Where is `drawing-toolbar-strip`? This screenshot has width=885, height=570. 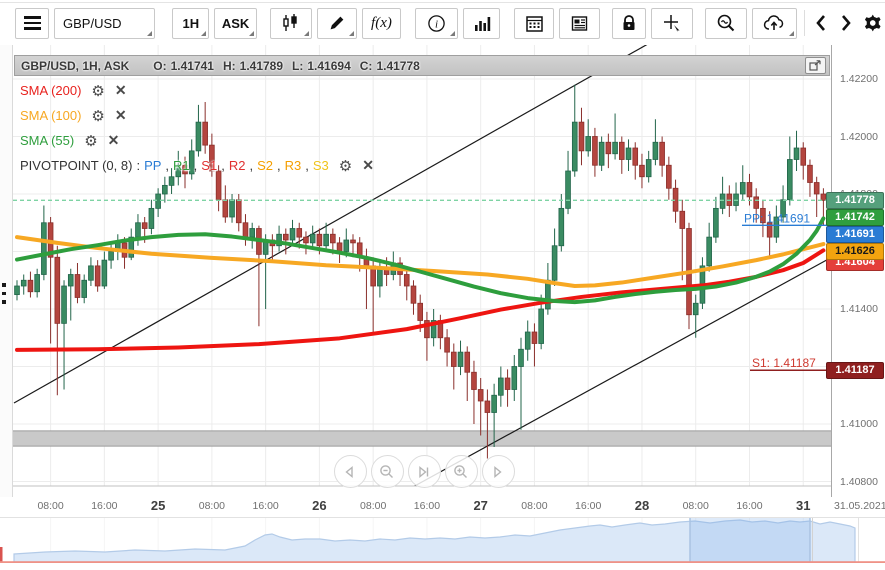
drawing-toolbar-strip is located at coordinates (6, 271).